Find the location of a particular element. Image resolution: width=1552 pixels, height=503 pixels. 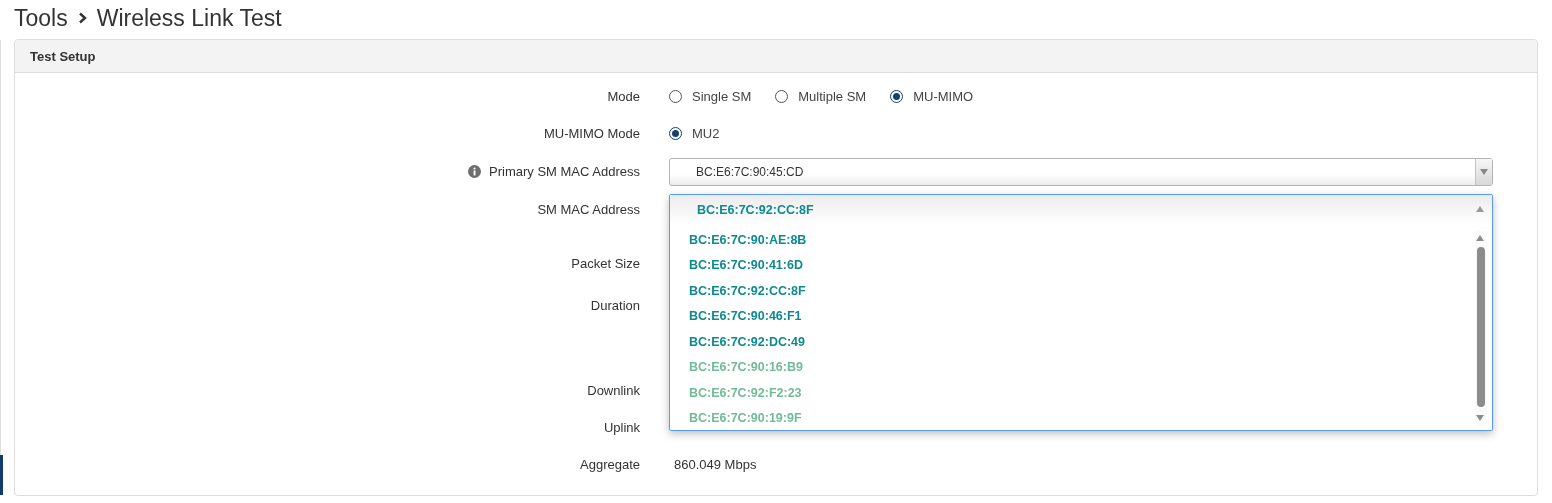

field-label: Downlink is located at coordinates (613, 390).